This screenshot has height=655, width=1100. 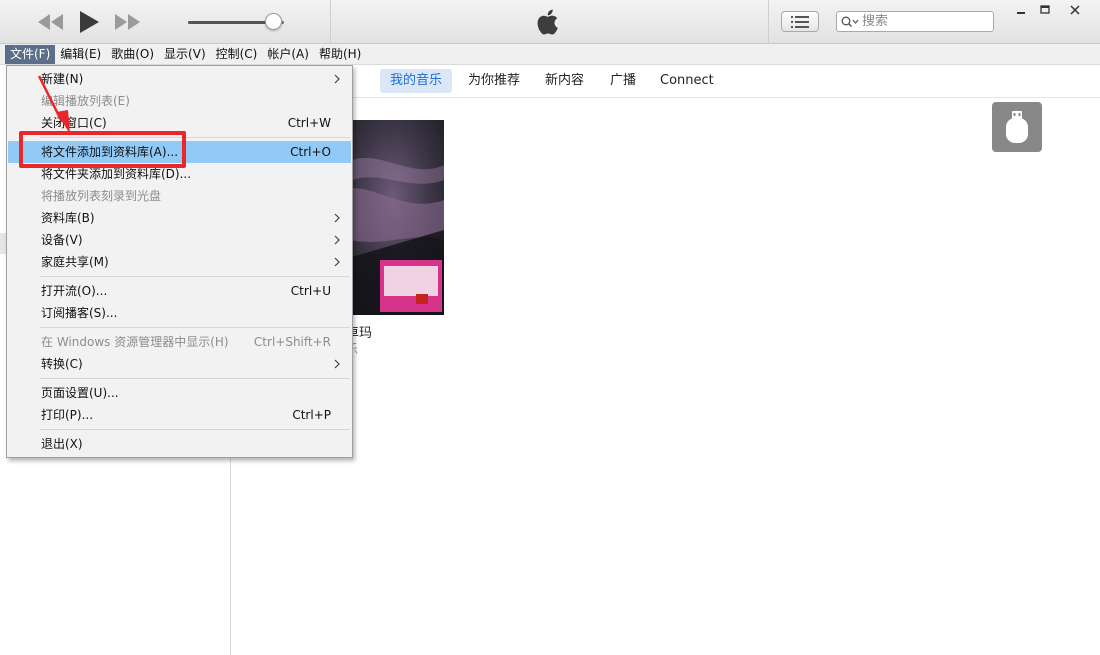 What do you see at coordinates (101, 196) in the screenshot?
I see `menu-item-label: 将播放列表刻录到光盘` at bounding box center [101, 196].